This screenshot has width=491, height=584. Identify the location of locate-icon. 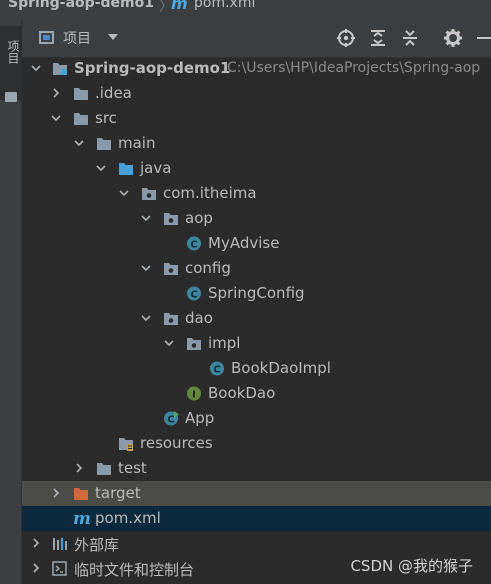
(346, 38).